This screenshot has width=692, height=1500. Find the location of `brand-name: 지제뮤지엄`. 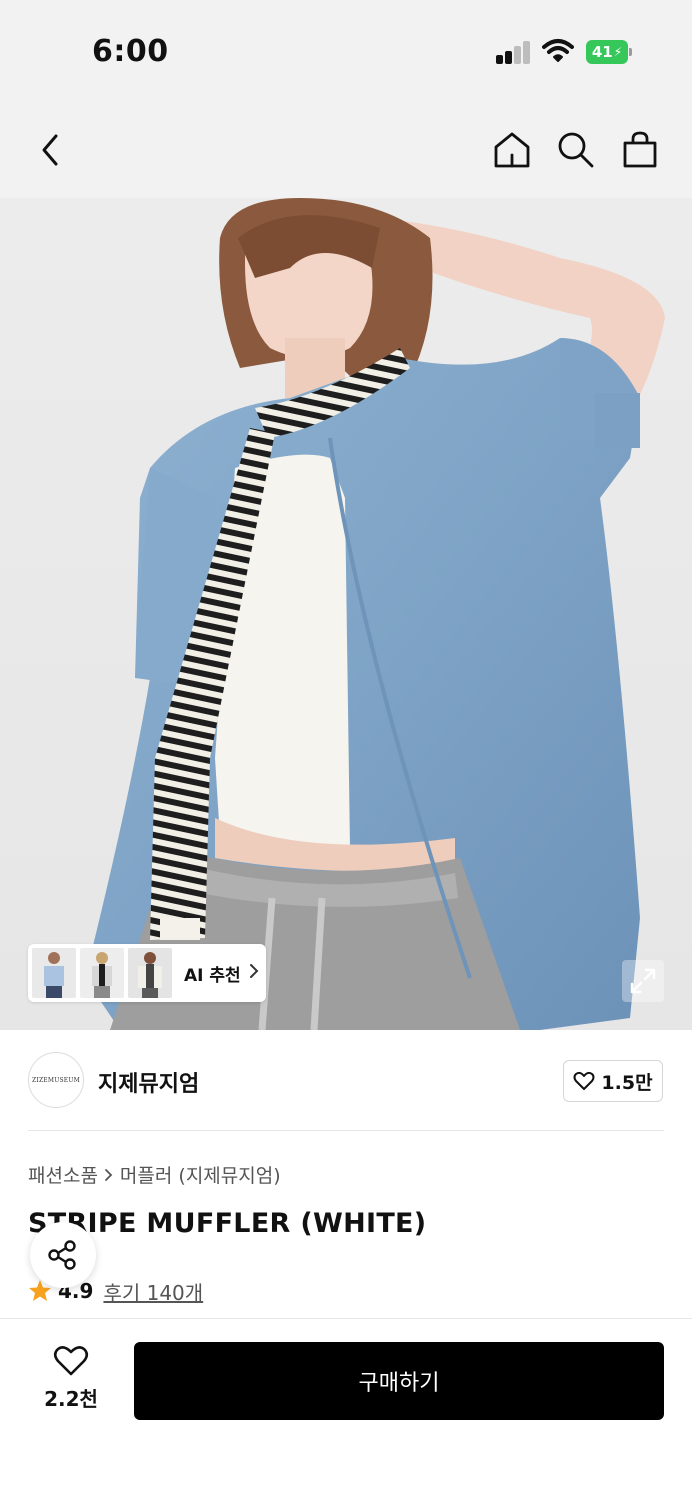

brand-name: 지제뮤지엄 is located at coordinates (148, 1082).